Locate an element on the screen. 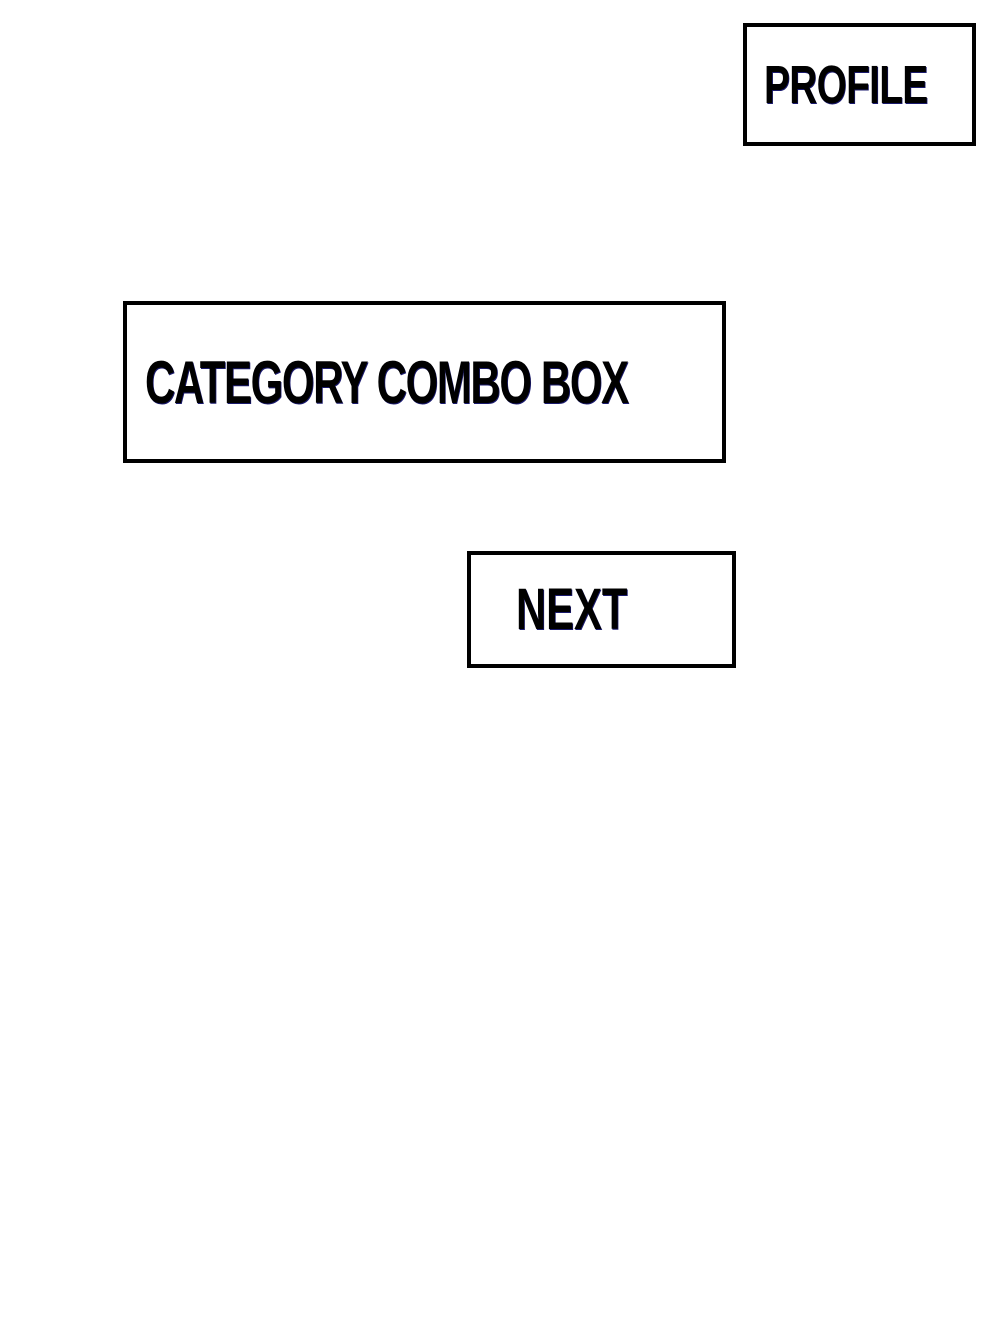 The height and width of the screenshot is (1320, 996). profile-button: PROFILE is located at coordinates (859, 84).